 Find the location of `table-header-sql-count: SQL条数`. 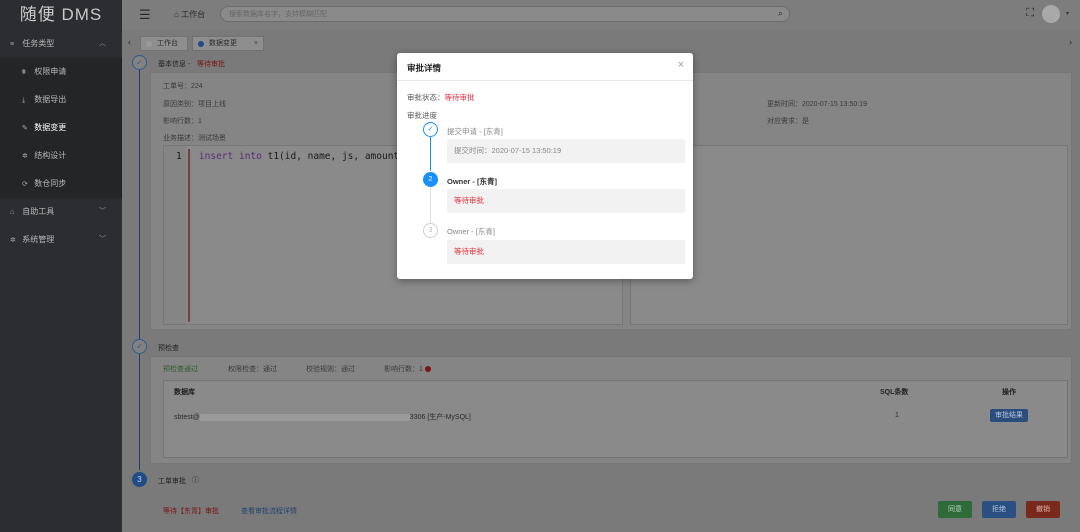

table-header-sql-count: SQL条数 is located at coordinates (894, 392).